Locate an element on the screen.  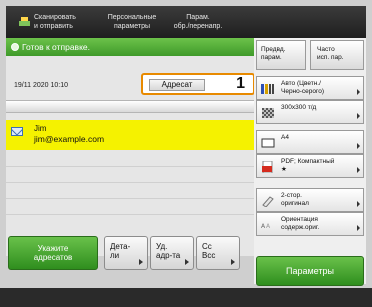
preview-settings-label: Предвд. парам. is located at coordinates (273, 53).